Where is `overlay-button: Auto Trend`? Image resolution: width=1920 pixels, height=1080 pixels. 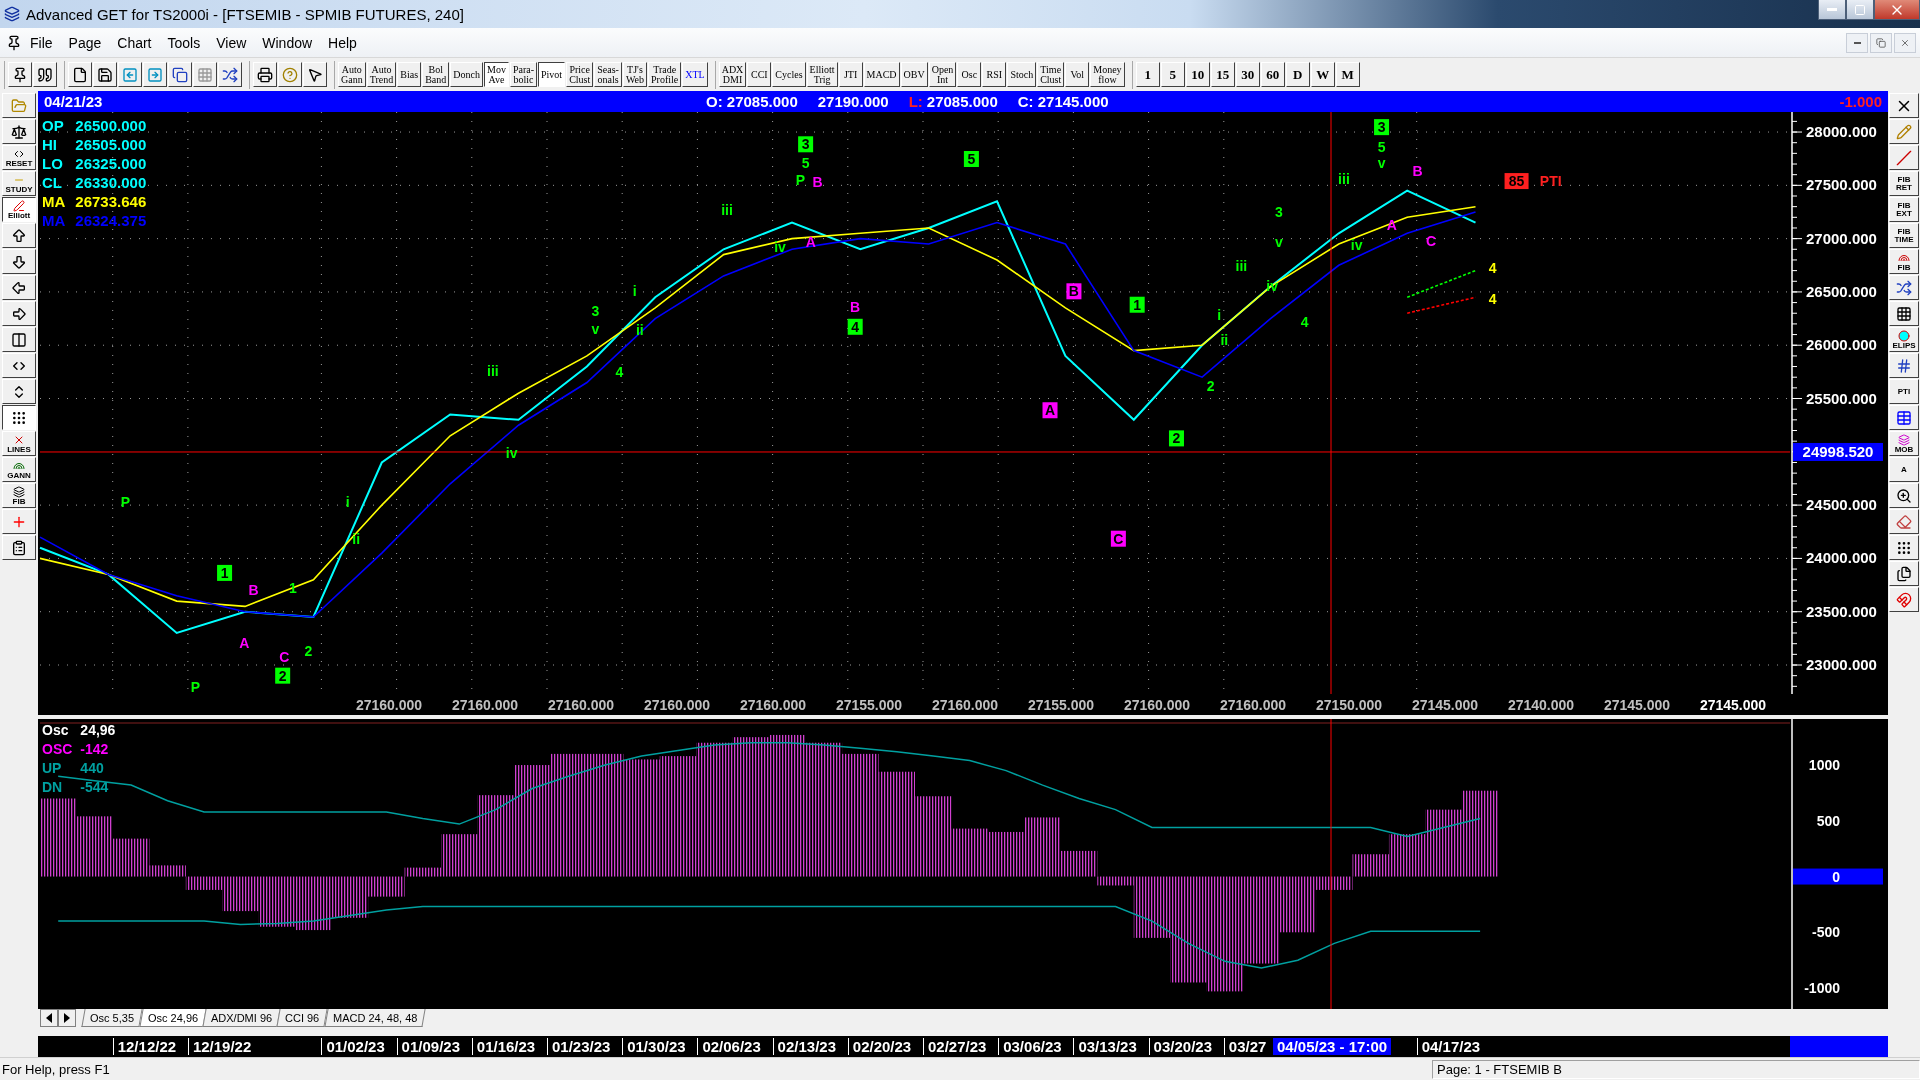
overlay-button: Auto Trend is located at coordinates (381, 74).